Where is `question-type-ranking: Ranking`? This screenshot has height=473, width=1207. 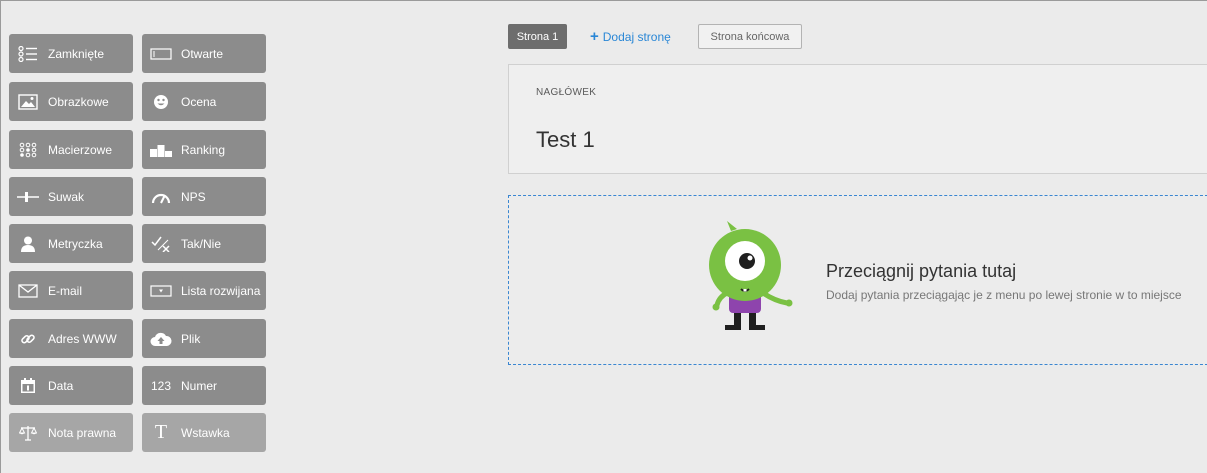
question-type-ranking: Ranking is located at coordinates (204, 149).